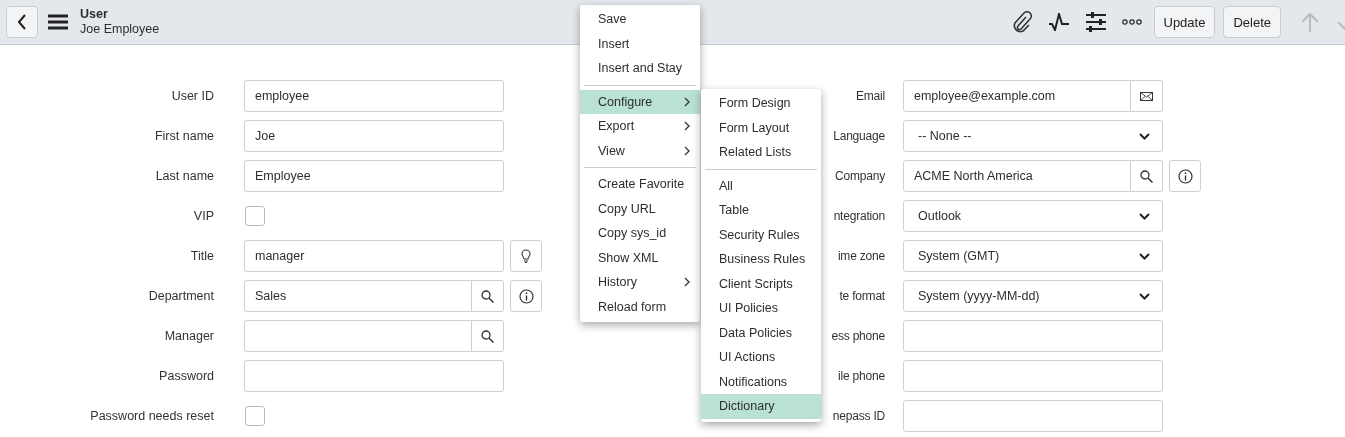 This screenshot has height=437, width=1345. What do you see at coordinates (358, 296) in the screenshot?
I see `reference-field: Sales` at bounding box center [358, 296].